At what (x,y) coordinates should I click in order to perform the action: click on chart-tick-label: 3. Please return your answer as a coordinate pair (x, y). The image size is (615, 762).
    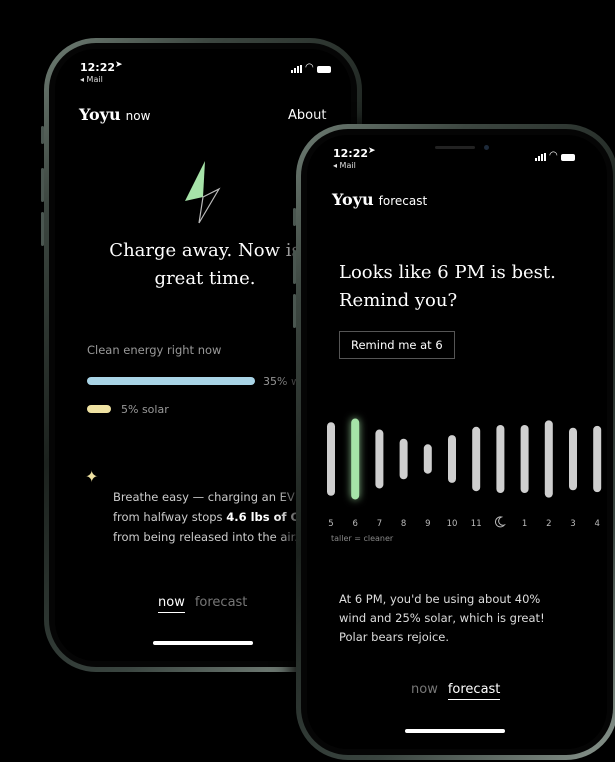
    Looking at the image, I should click on (572, 524).